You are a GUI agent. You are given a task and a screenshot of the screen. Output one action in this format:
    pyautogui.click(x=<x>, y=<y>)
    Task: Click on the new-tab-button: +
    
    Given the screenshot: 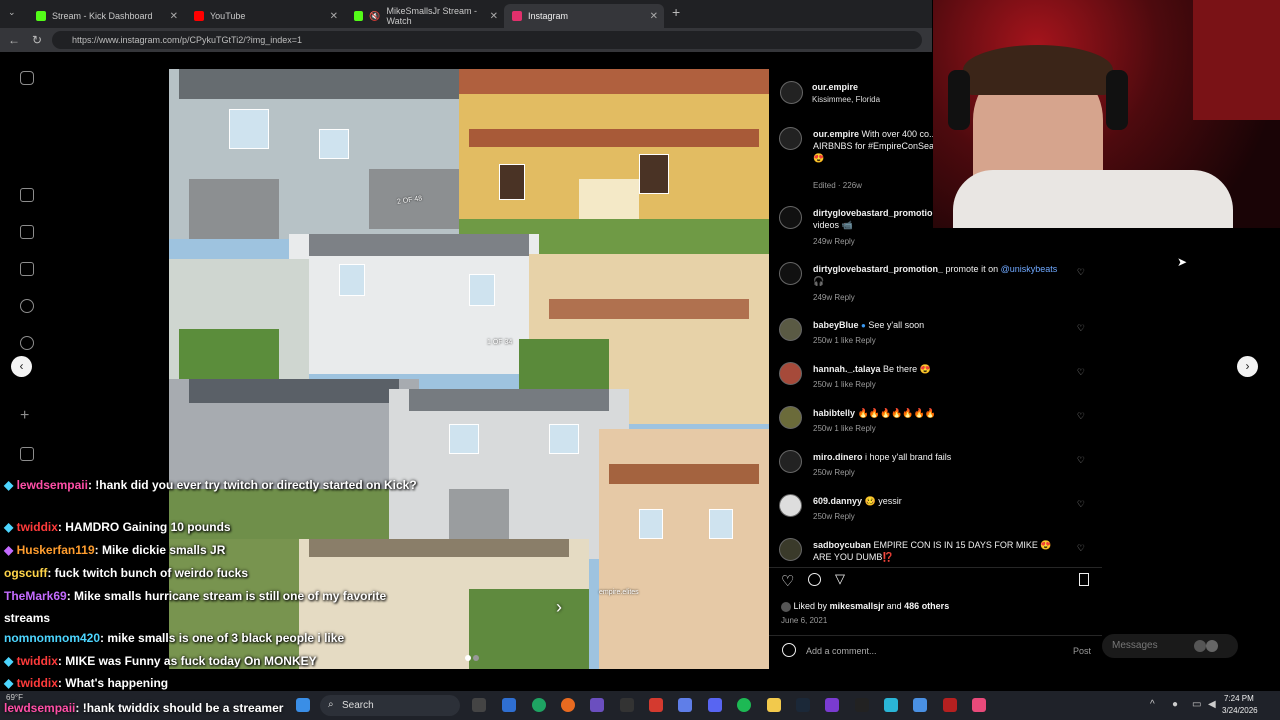 What is the action you would take?
    pyautogui.click(x=676, y=12)
    